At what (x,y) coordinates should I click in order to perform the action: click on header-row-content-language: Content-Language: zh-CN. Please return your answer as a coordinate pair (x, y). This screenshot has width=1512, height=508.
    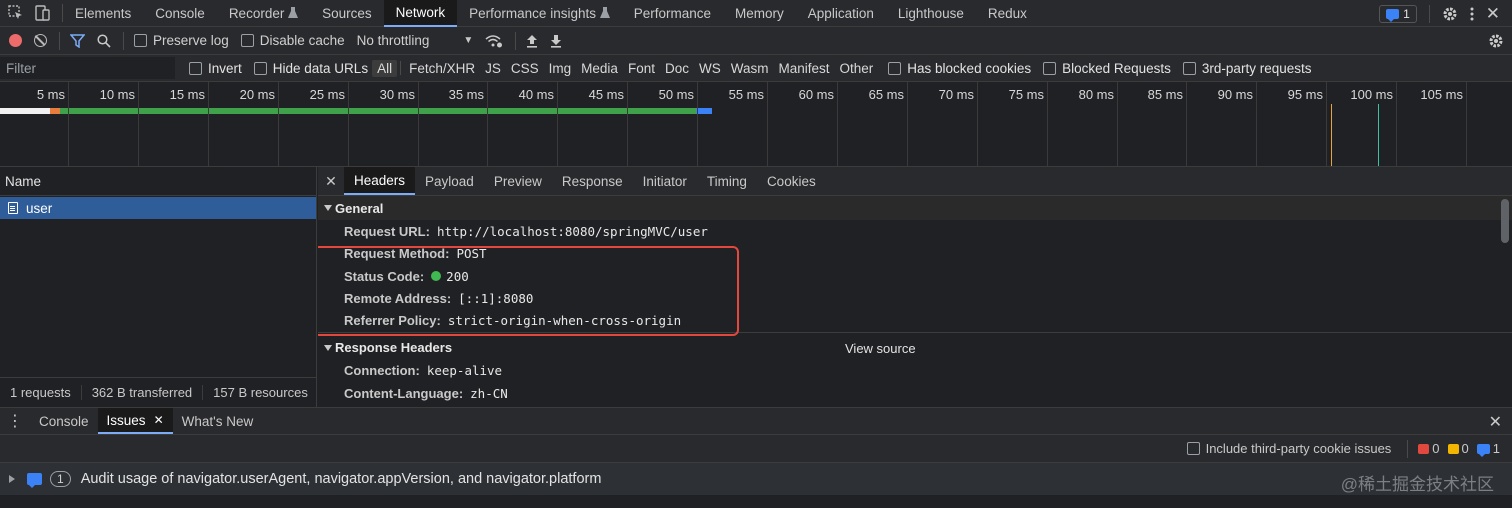
    Looking at the image, I should click on (915, 393).